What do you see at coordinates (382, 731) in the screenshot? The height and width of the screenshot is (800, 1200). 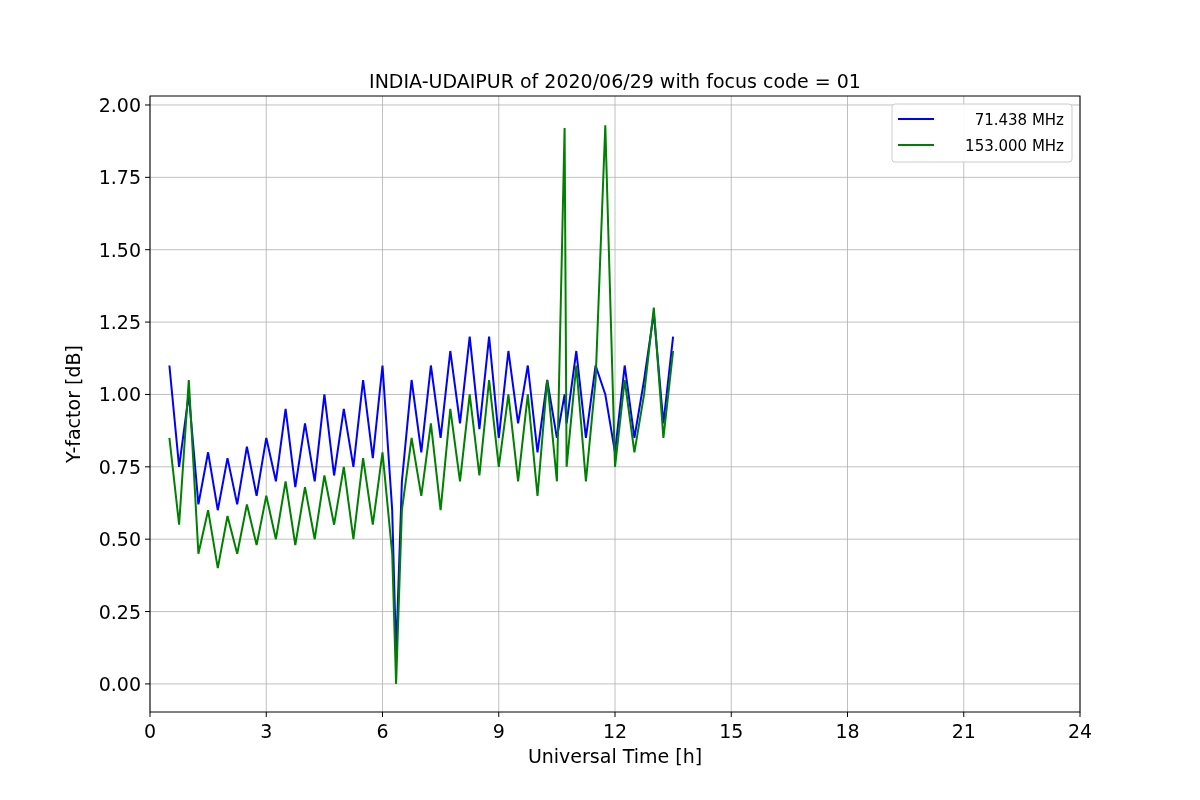 I see `tick-label: 6` at bounding box center [382, 731].